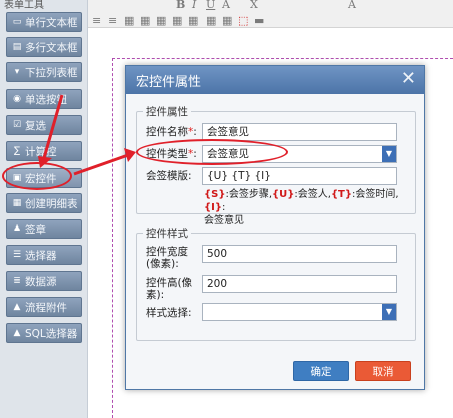 The height and width of the screenshot is (418, 453). What do you see at coordinates (101, 164) in the screenshot?
I see `annotation-arrow-right` at bounding box center [101, 164].